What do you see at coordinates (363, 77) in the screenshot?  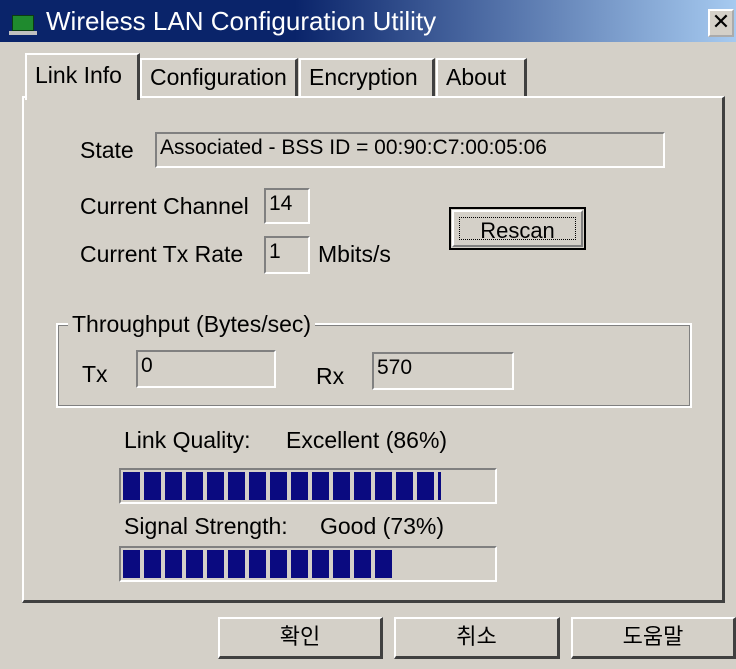 I see `tab-label: Encryption` at bounding box center [363, 77].